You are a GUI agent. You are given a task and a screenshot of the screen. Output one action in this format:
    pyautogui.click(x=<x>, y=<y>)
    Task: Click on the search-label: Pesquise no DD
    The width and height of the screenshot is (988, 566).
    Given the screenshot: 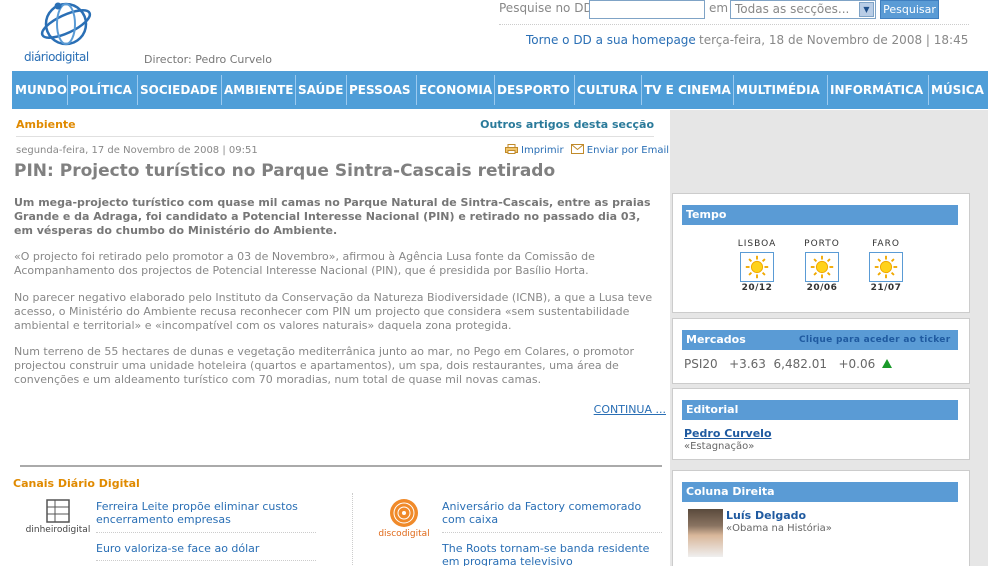 What is the action you would take?
    pyautogui.click(x=546, y=8)
    